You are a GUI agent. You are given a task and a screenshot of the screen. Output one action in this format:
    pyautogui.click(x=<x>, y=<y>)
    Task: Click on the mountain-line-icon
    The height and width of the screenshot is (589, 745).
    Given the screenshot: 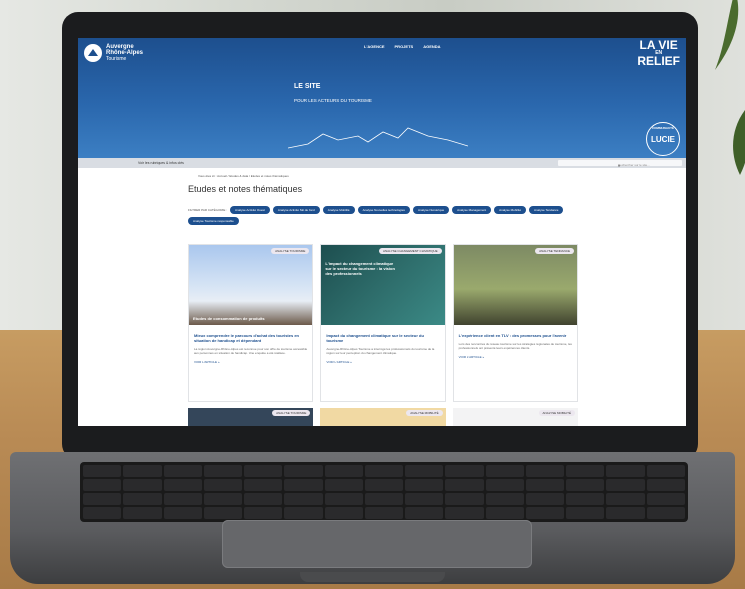 What is the action you would take?
    pyautogui.click(x=378, y=138)
    